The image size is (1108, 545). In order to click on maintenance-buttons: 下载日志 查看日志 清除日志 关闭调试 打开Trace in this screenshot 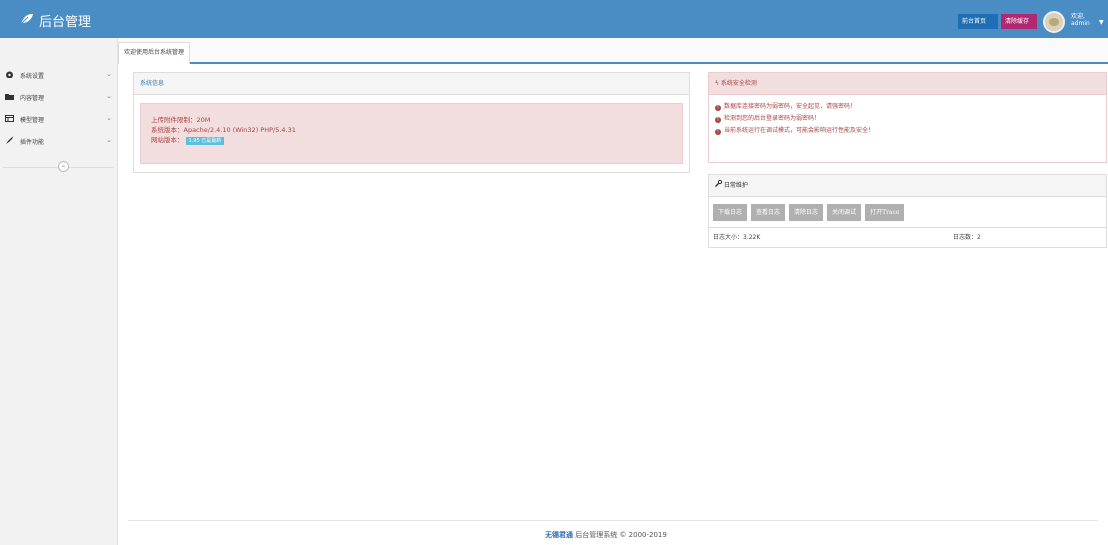, I will do `click(810, 212)`.